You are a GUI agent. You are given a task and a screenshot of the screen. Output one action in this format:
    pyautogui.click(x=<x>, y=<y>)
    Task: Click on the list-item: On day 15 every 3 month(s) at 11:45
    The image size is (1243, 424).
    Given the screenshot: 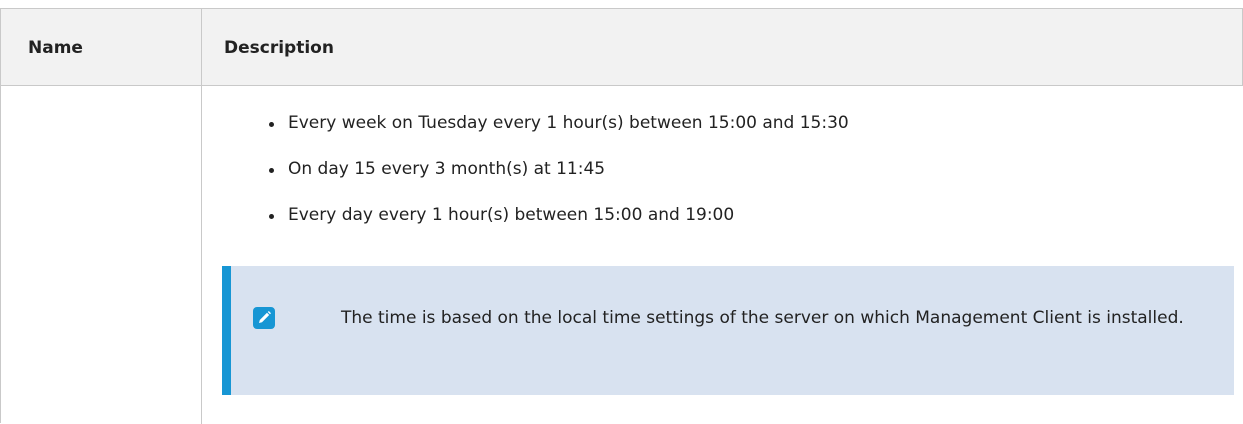 What is the action you would take?
    pyautogui.click(x=558, y=181)
    